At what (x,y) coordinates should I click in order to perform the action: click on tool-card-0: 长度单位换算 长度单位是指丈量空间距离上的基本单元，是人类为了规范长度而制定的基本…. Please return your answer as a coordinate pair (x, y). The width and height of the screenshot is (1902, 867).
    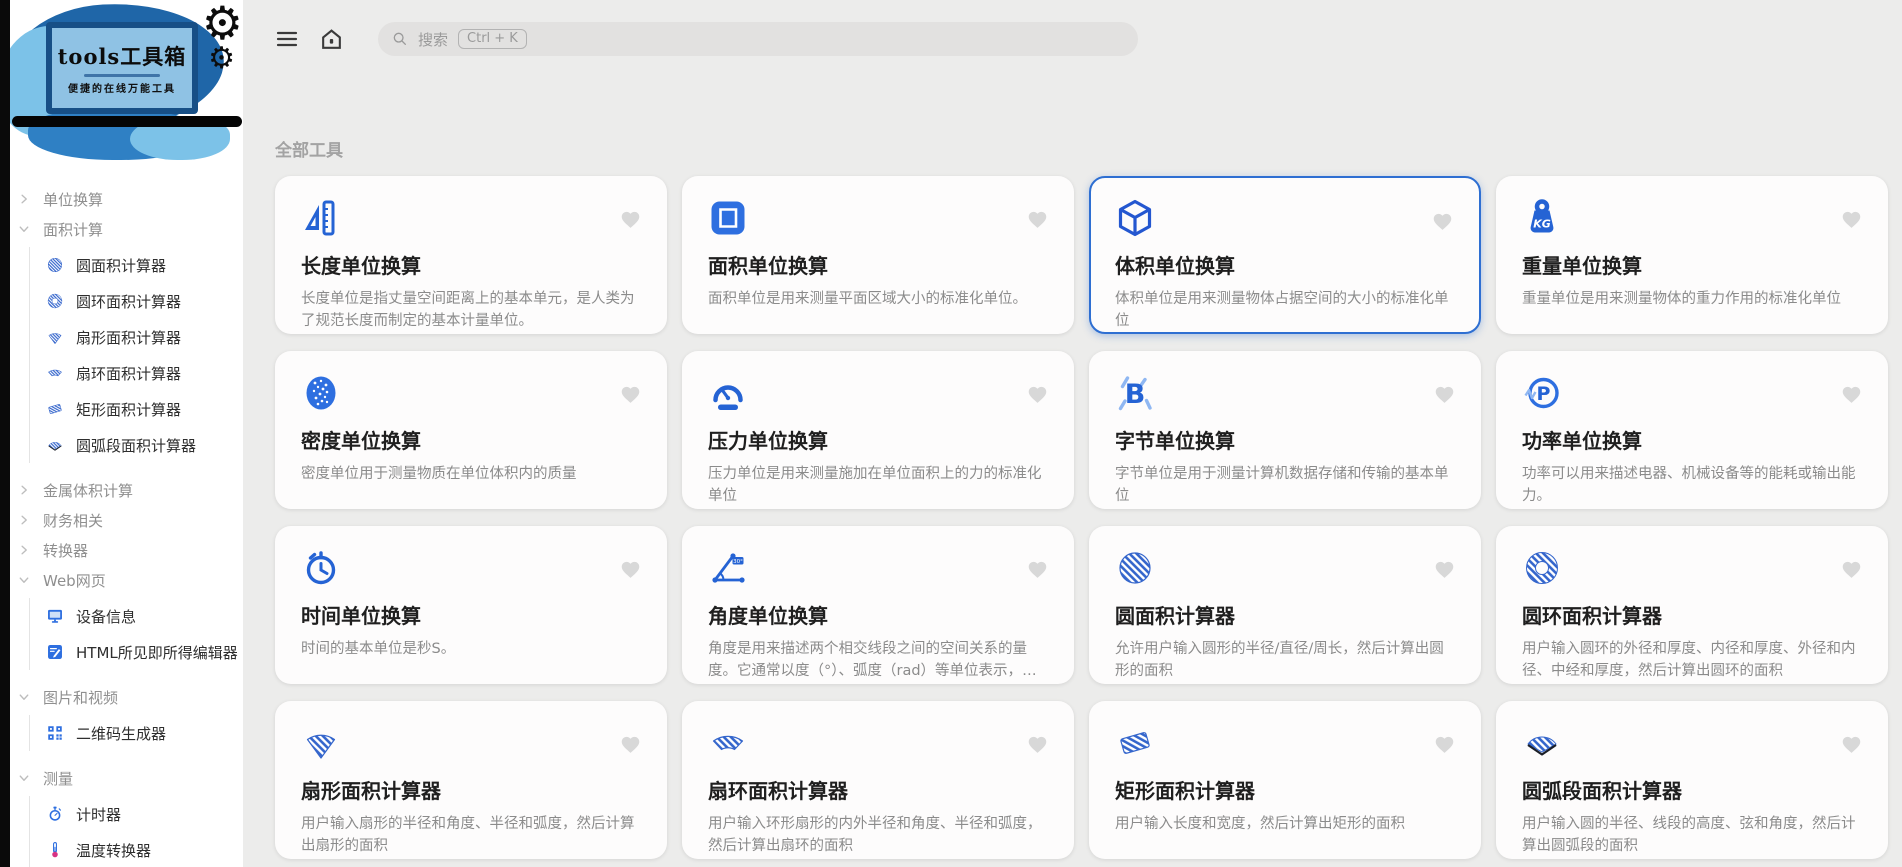
    Looking at the image, I should click on (471, 255).